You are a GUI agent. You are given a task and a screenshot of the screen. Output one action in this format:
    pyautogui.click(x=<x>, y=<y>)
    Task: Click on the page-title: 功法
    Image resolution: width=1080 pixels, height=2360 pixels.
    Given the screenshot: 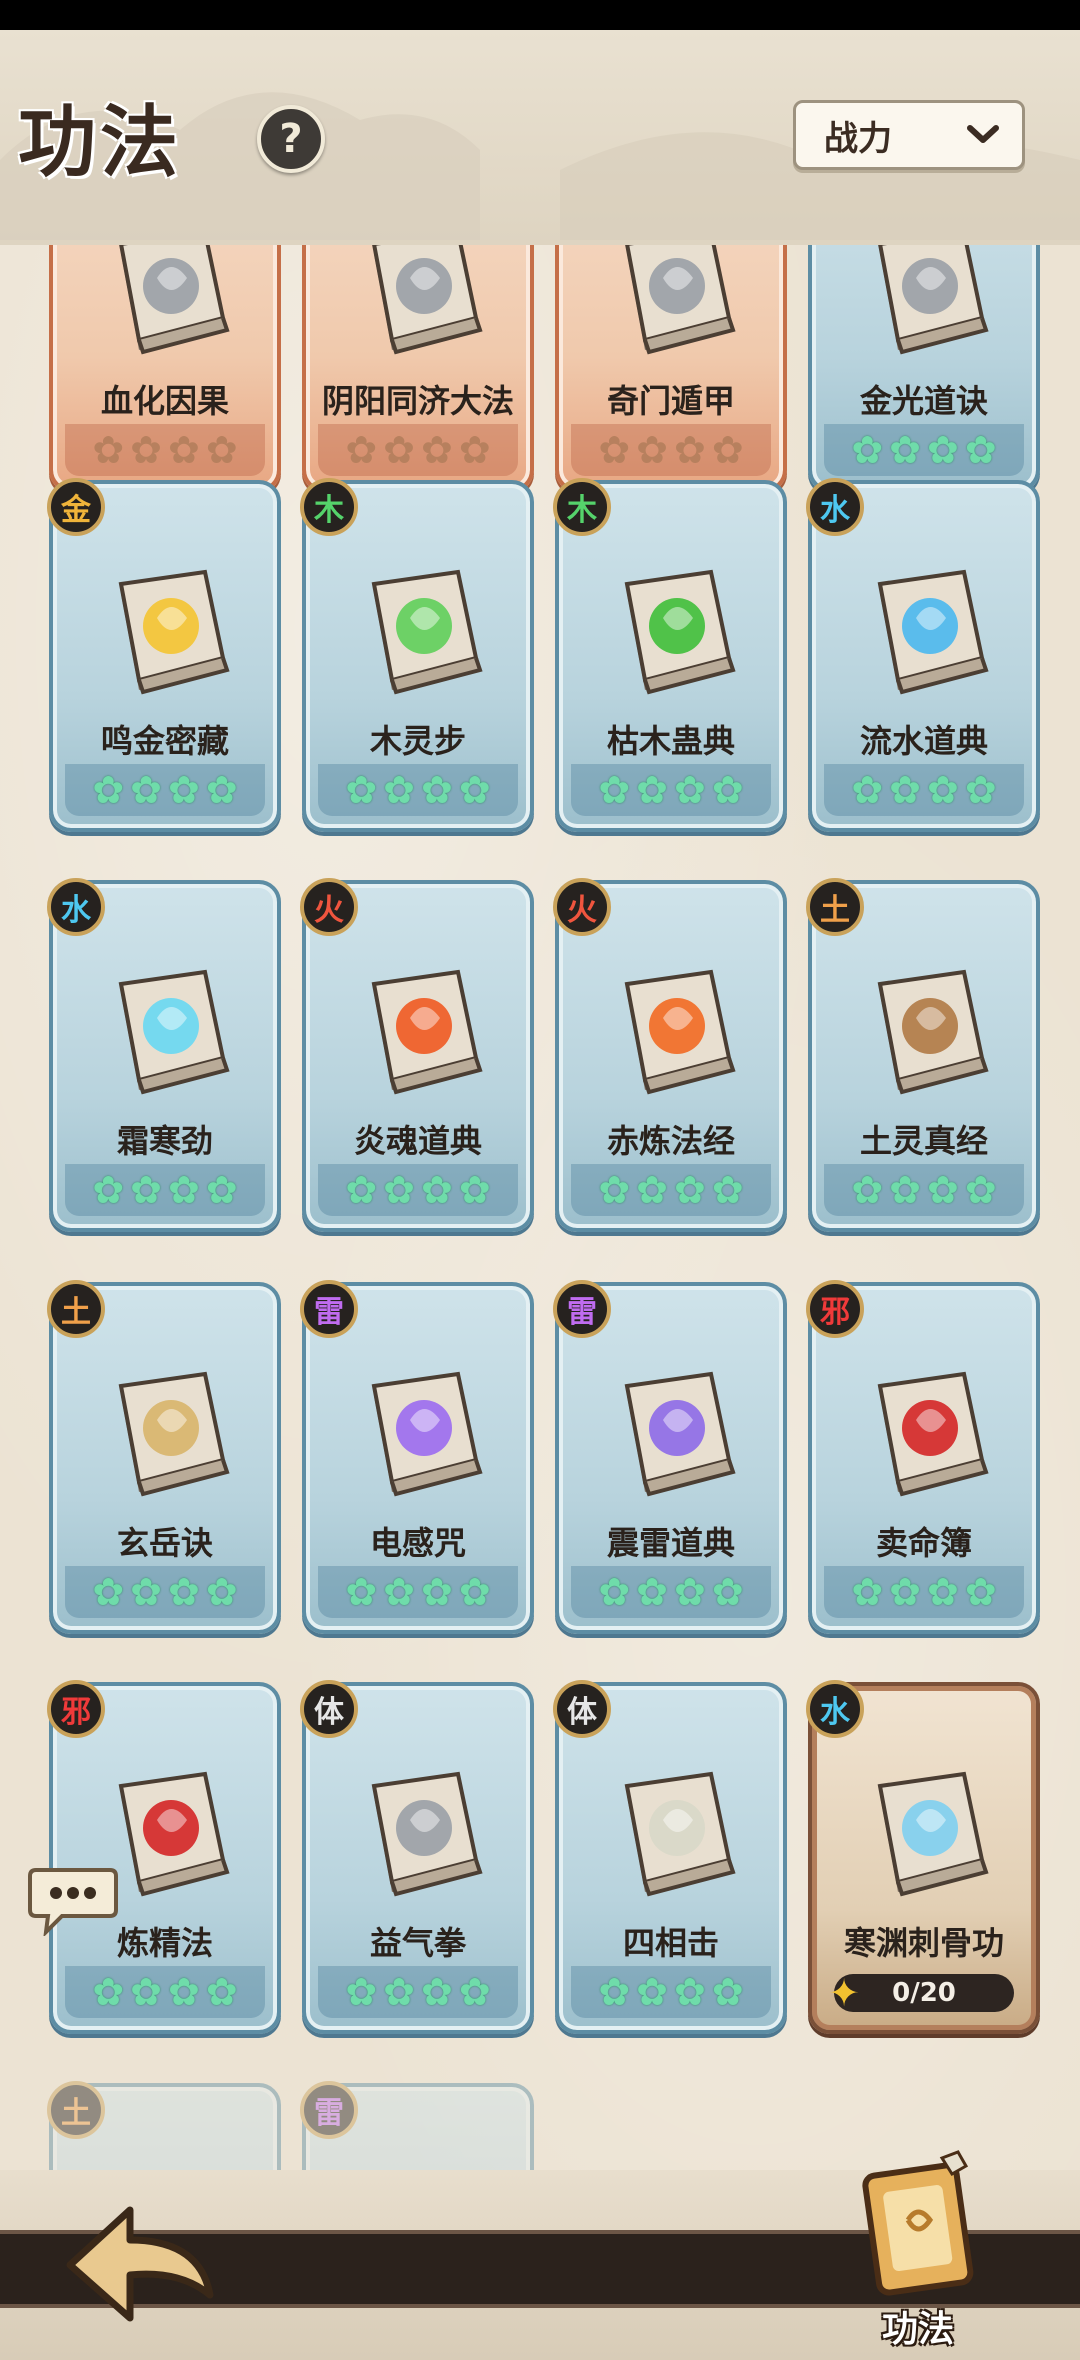 What is the action you would take?
    pyautogui.click(x=100, y=142)
    